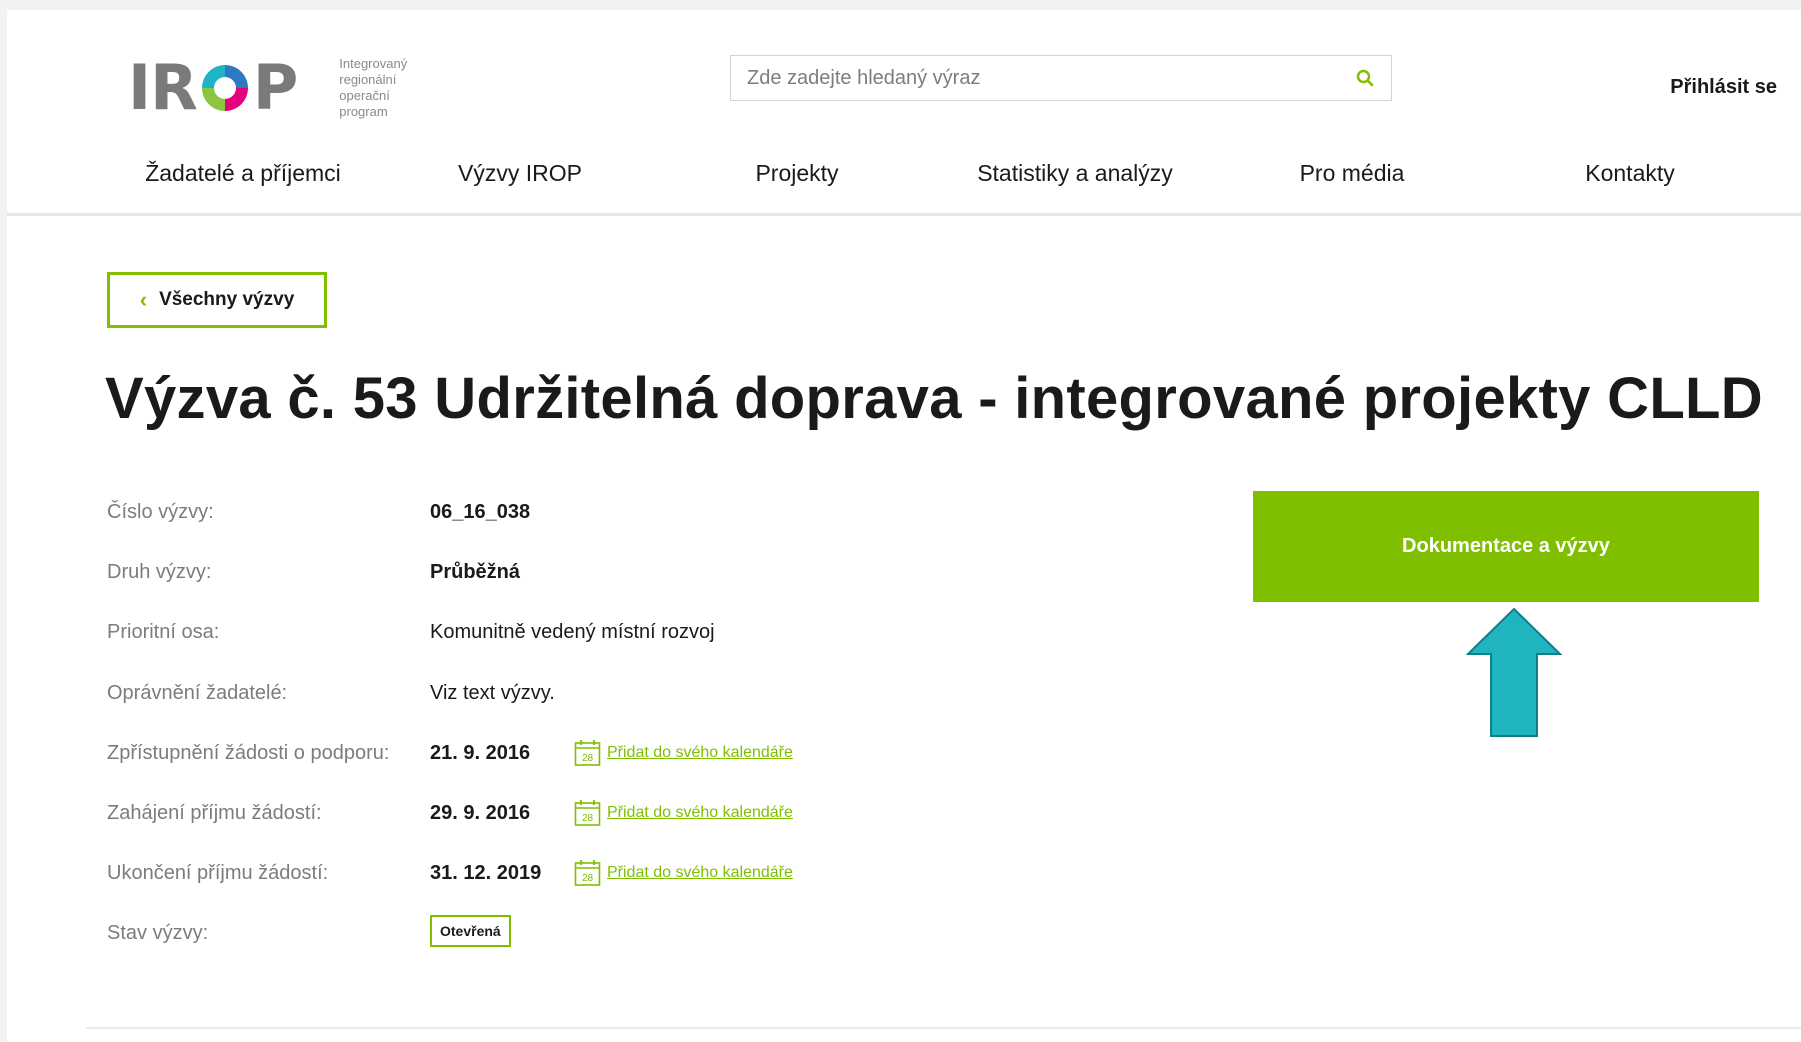  Describe the element at coordinates (1630, 173) in the screenshot. I see `nav-item-kontakty: Kontakty` at that location.